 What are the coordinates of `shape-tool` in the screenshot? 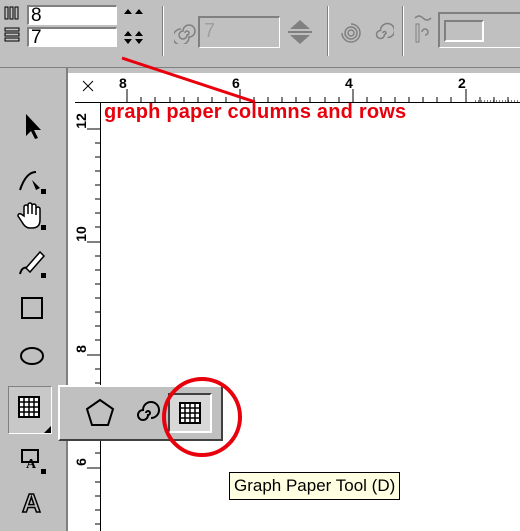 It's located at (32, 180).